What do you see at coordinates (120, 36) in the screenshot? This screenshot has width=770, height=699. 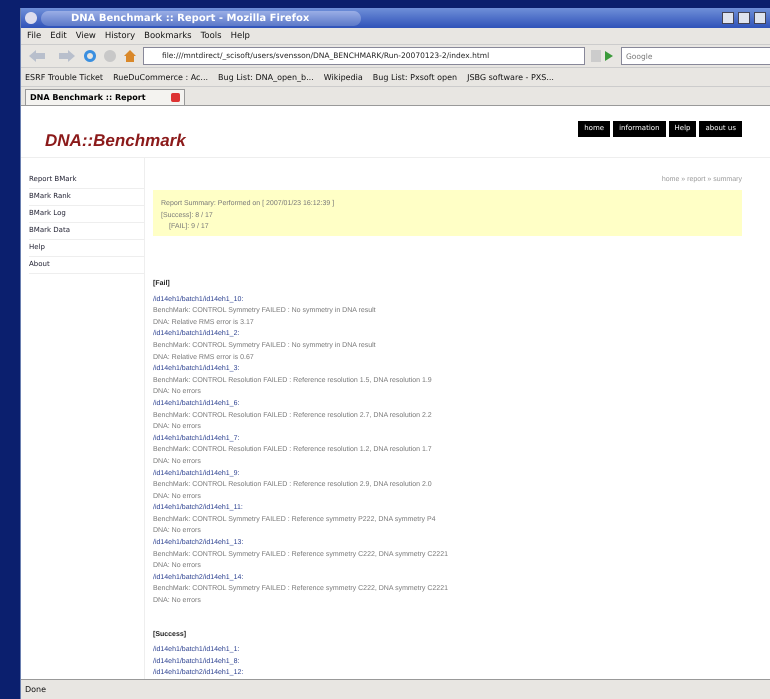 I see `menu-item: History` at bounding box center [120, 36].